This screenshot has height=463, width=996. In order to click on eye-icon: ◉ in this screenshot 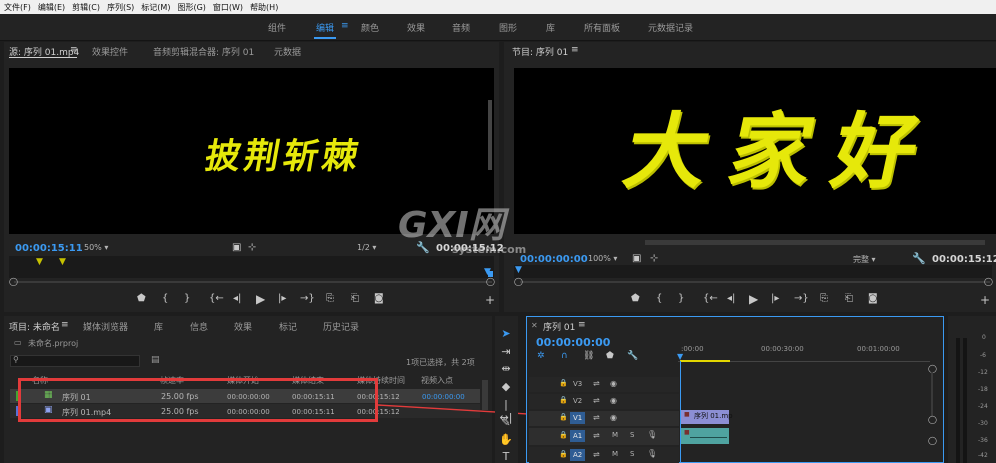, I will do `click(613, 383)`.